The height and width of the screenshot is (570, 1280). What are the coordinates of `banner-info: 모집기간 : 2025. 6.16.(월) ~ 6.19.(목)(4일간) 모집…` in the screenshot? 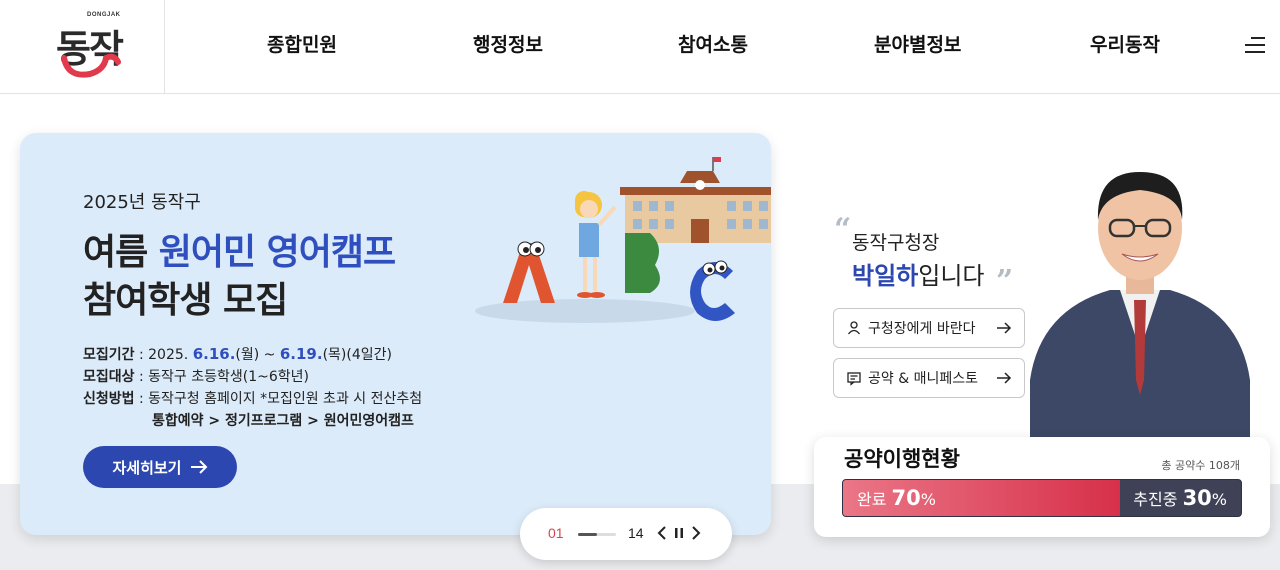 It's located at (252, 387).